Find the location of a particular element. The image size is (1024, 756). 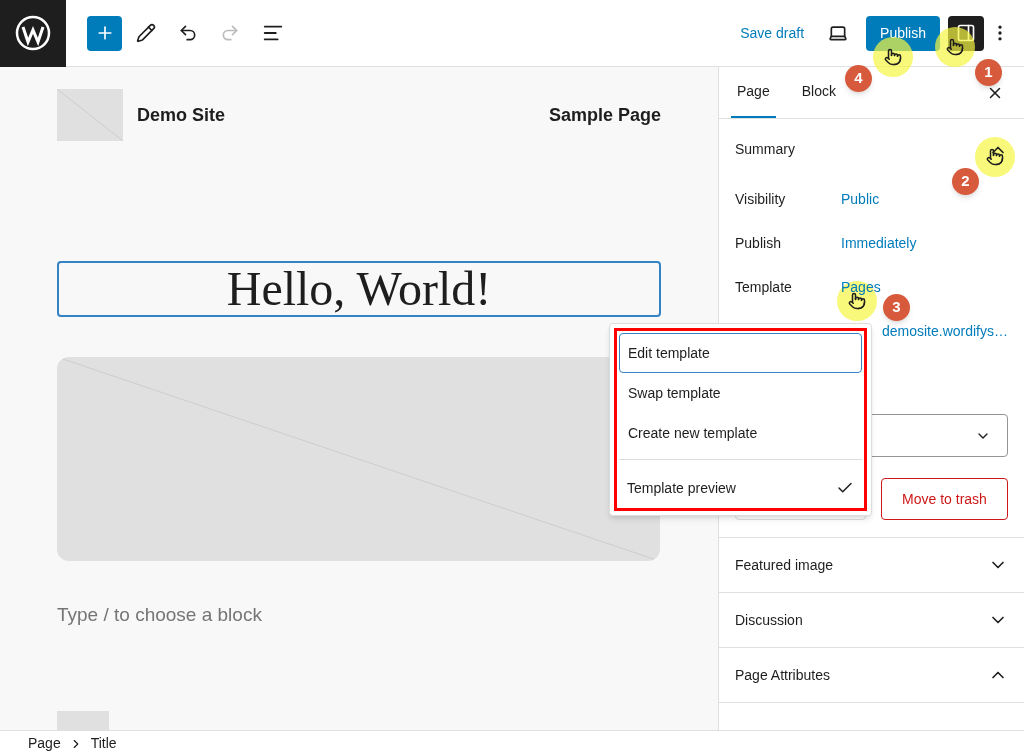

breadcrumb-link: Page is located at coordinates (44, 743).